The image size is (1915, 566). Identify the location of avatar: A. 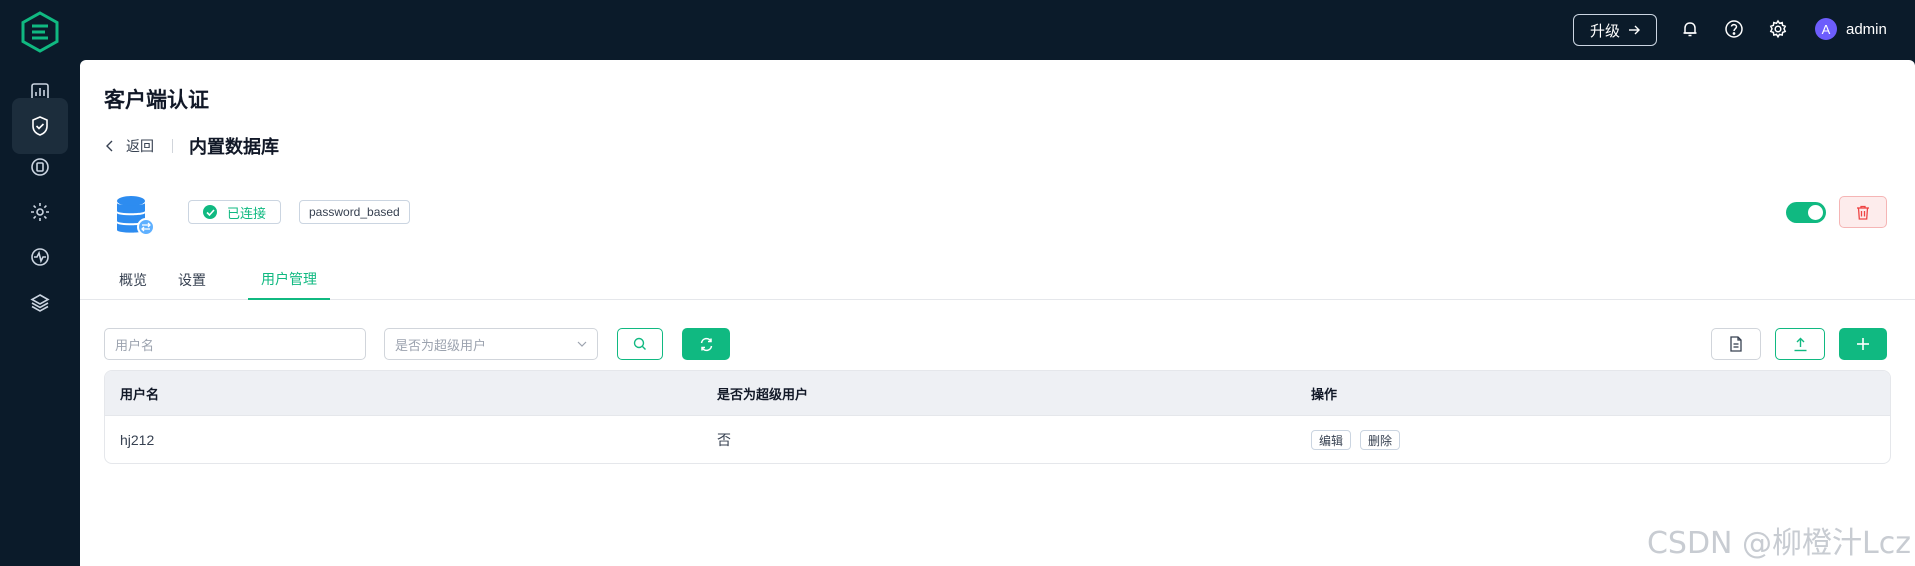
(1826, 29).